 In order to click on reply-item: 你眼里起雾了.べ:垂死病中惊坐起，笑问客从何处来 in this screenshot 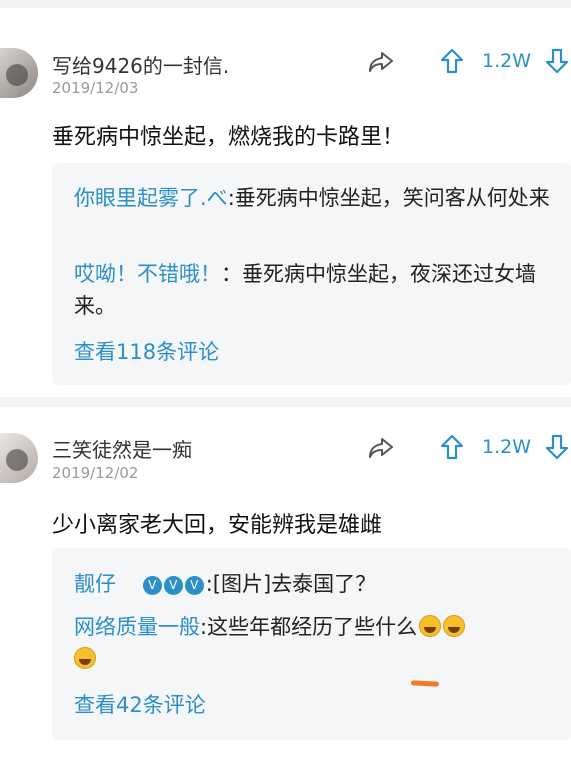, I will do `click(319, 198)`.